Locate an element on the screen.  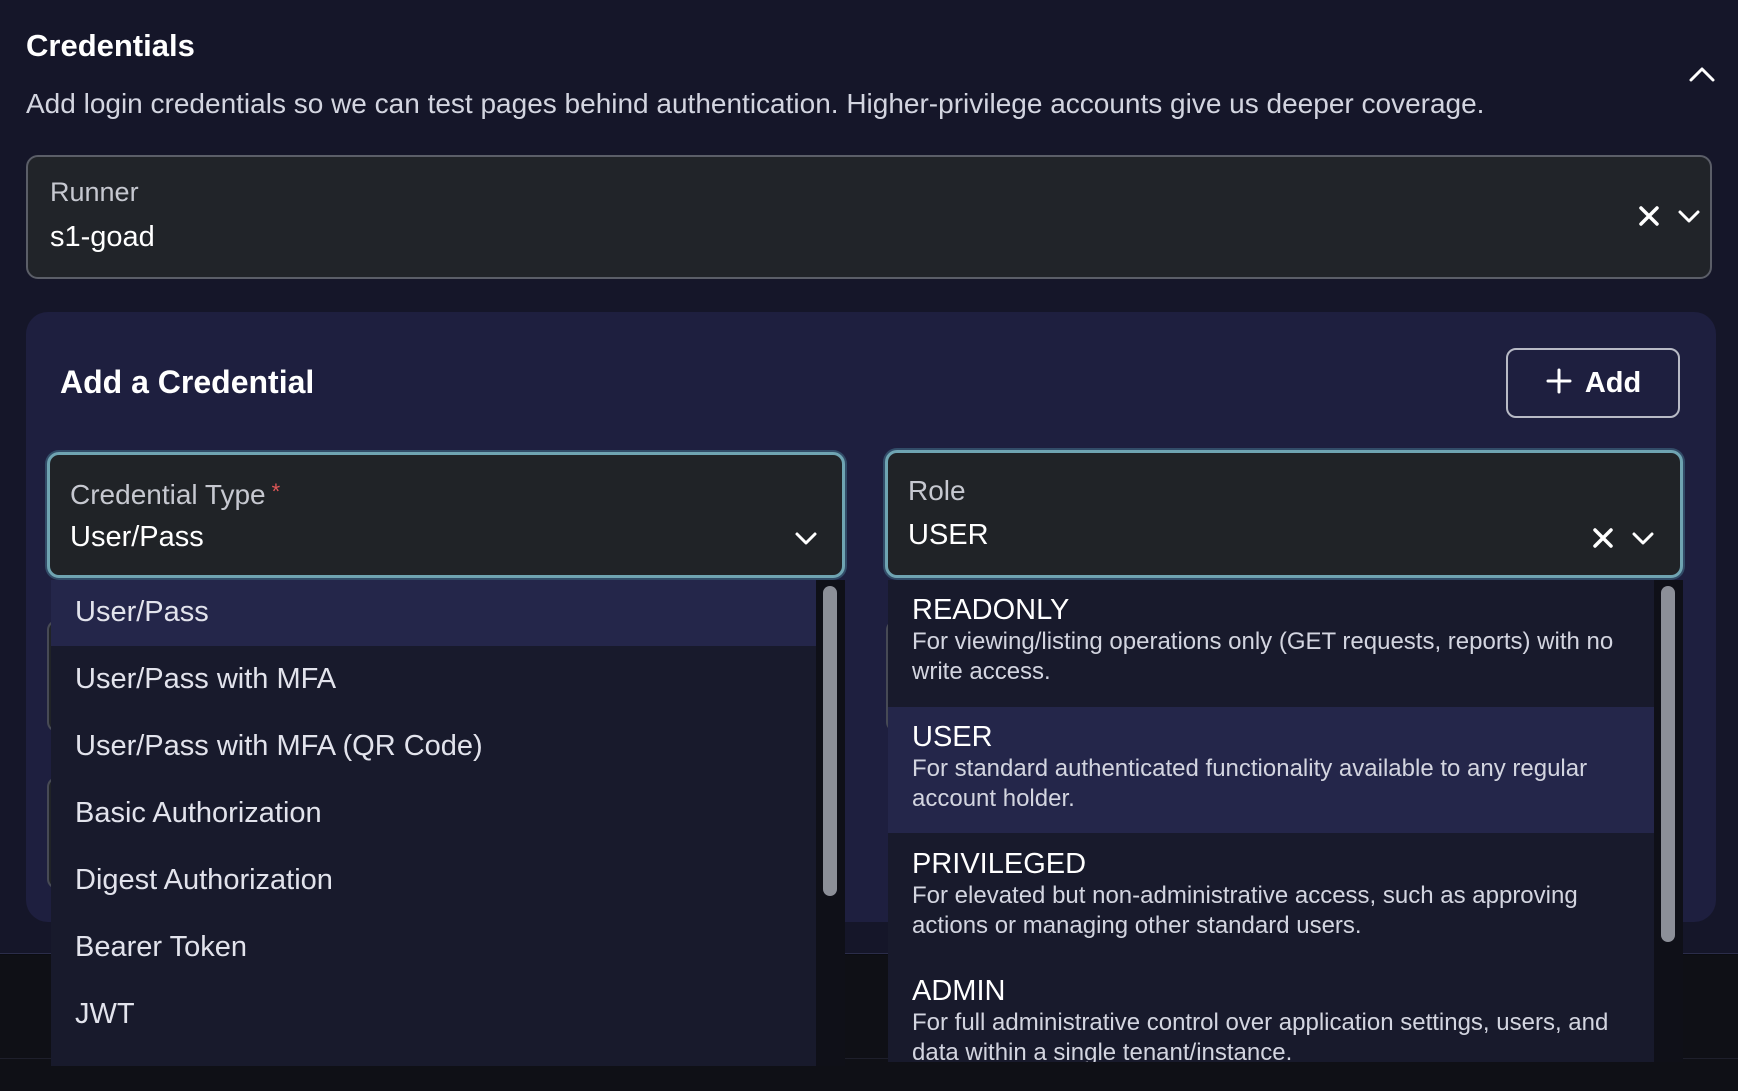
credential-type-label: Credential Type * is located at coordinates (175, 494).